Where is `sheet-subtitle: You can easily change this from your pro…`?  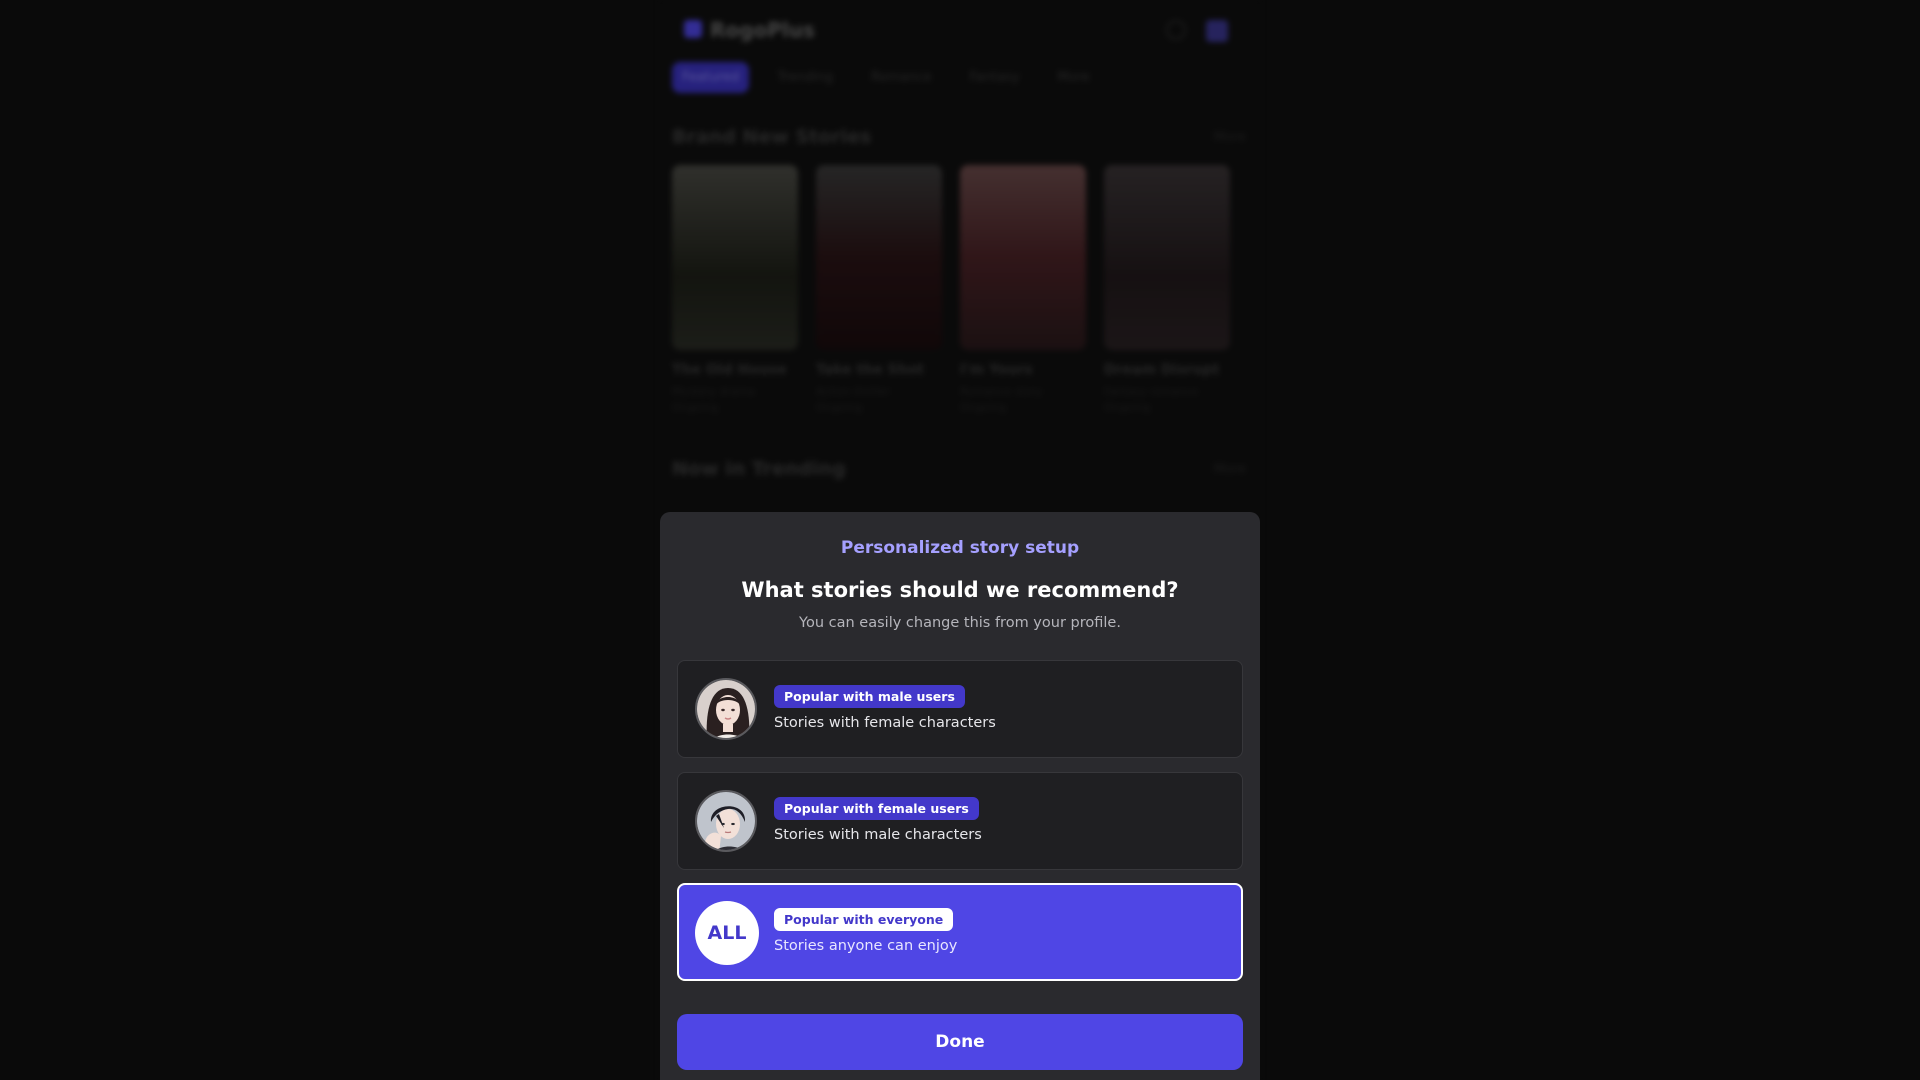 sheet-subtitle: You can easily change this from your pro… is located at coordinates (960, 623).